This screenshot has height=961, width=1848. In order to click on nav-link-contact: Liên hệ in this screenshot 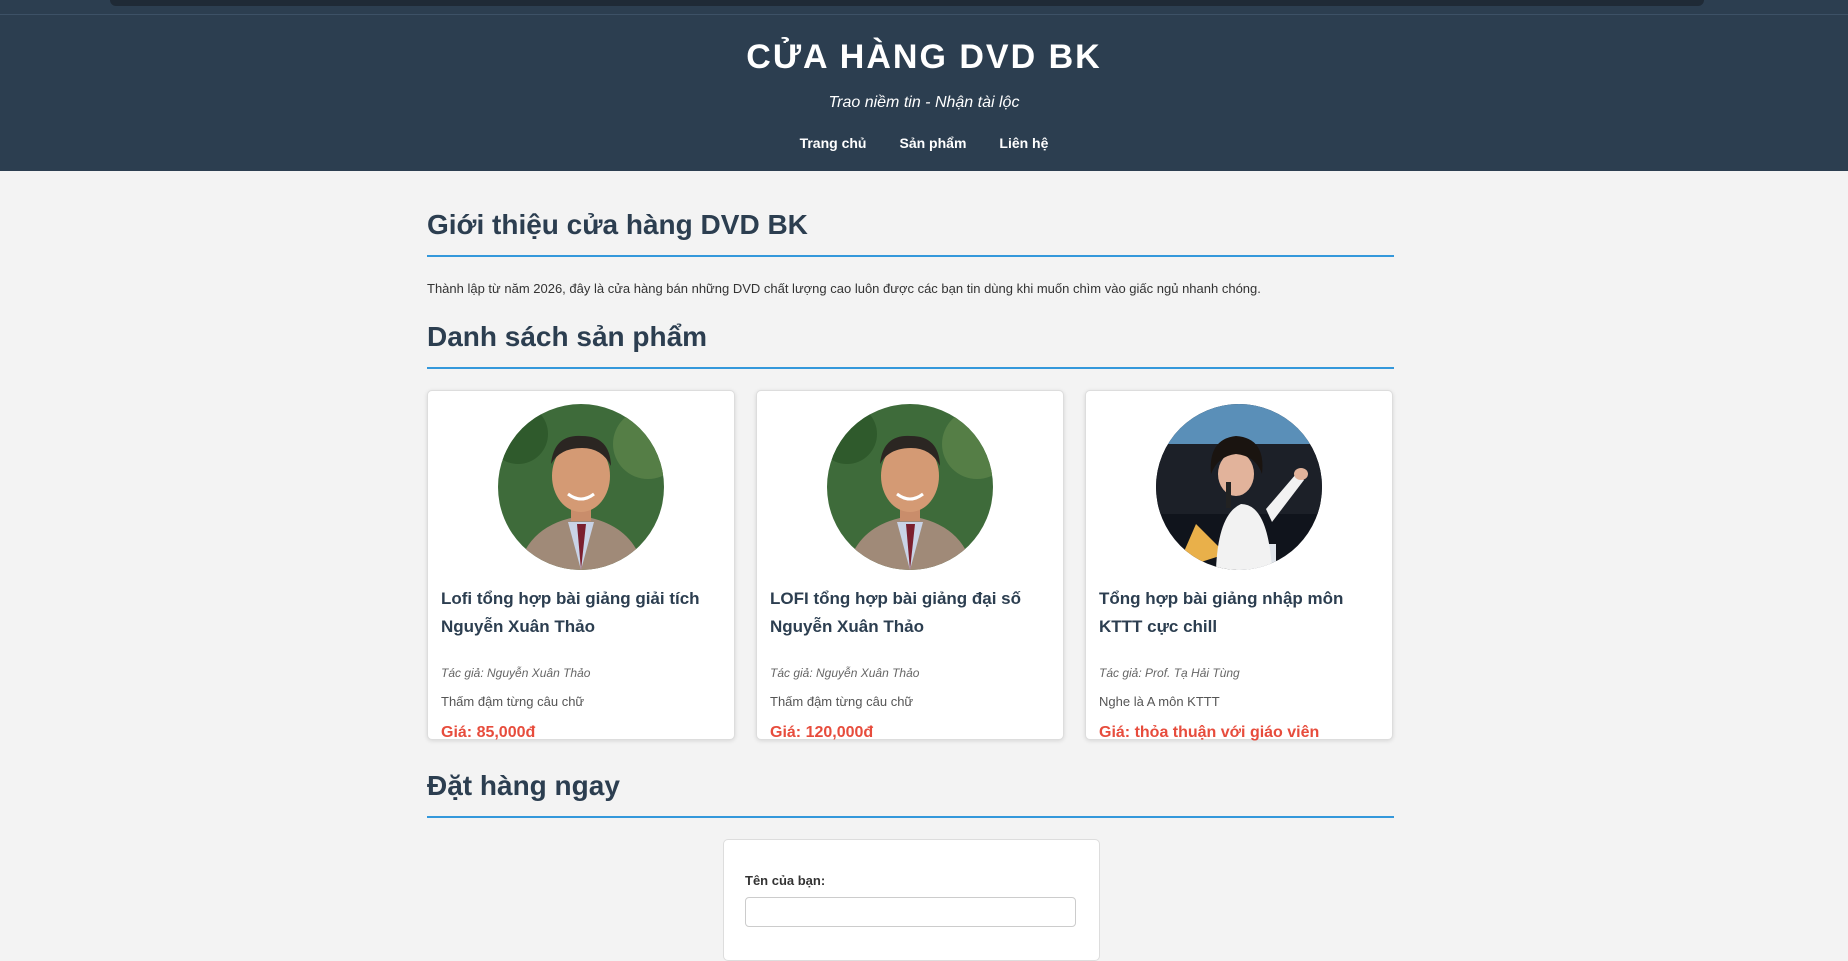, I will do `click(1023, 143)`.